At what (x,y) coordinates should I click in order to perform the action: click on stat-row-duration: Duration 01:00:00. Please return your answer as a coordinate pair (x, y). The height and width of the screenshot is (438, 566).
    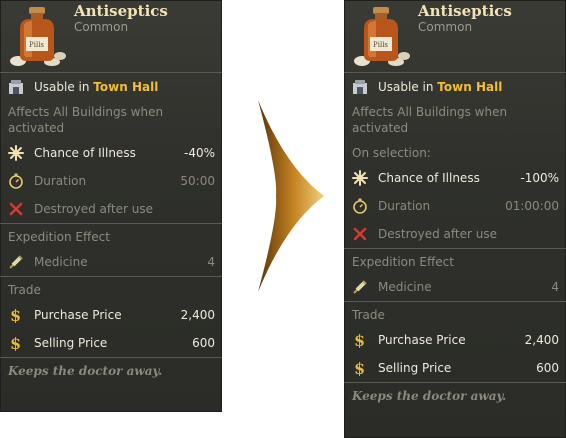
    Looking at the image, I should click on (455, 206).